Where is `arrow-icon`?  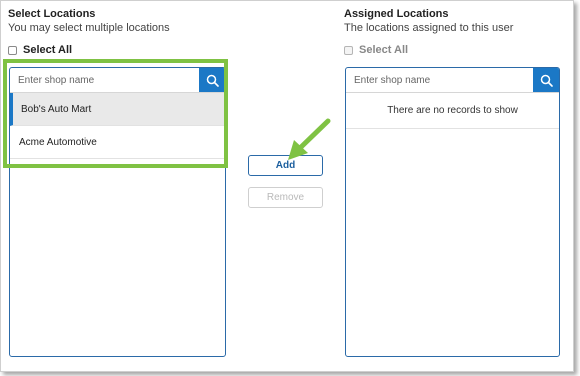 arrow-icon is located at coordinates (309, 139).